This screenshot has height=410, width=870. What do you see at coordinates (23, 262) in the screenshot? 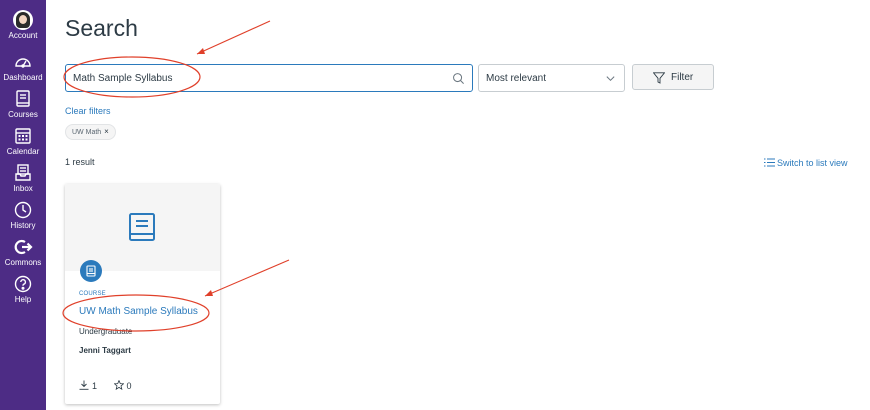
I see `nav-commons-label: Commons` at bounding box center [23, 262].